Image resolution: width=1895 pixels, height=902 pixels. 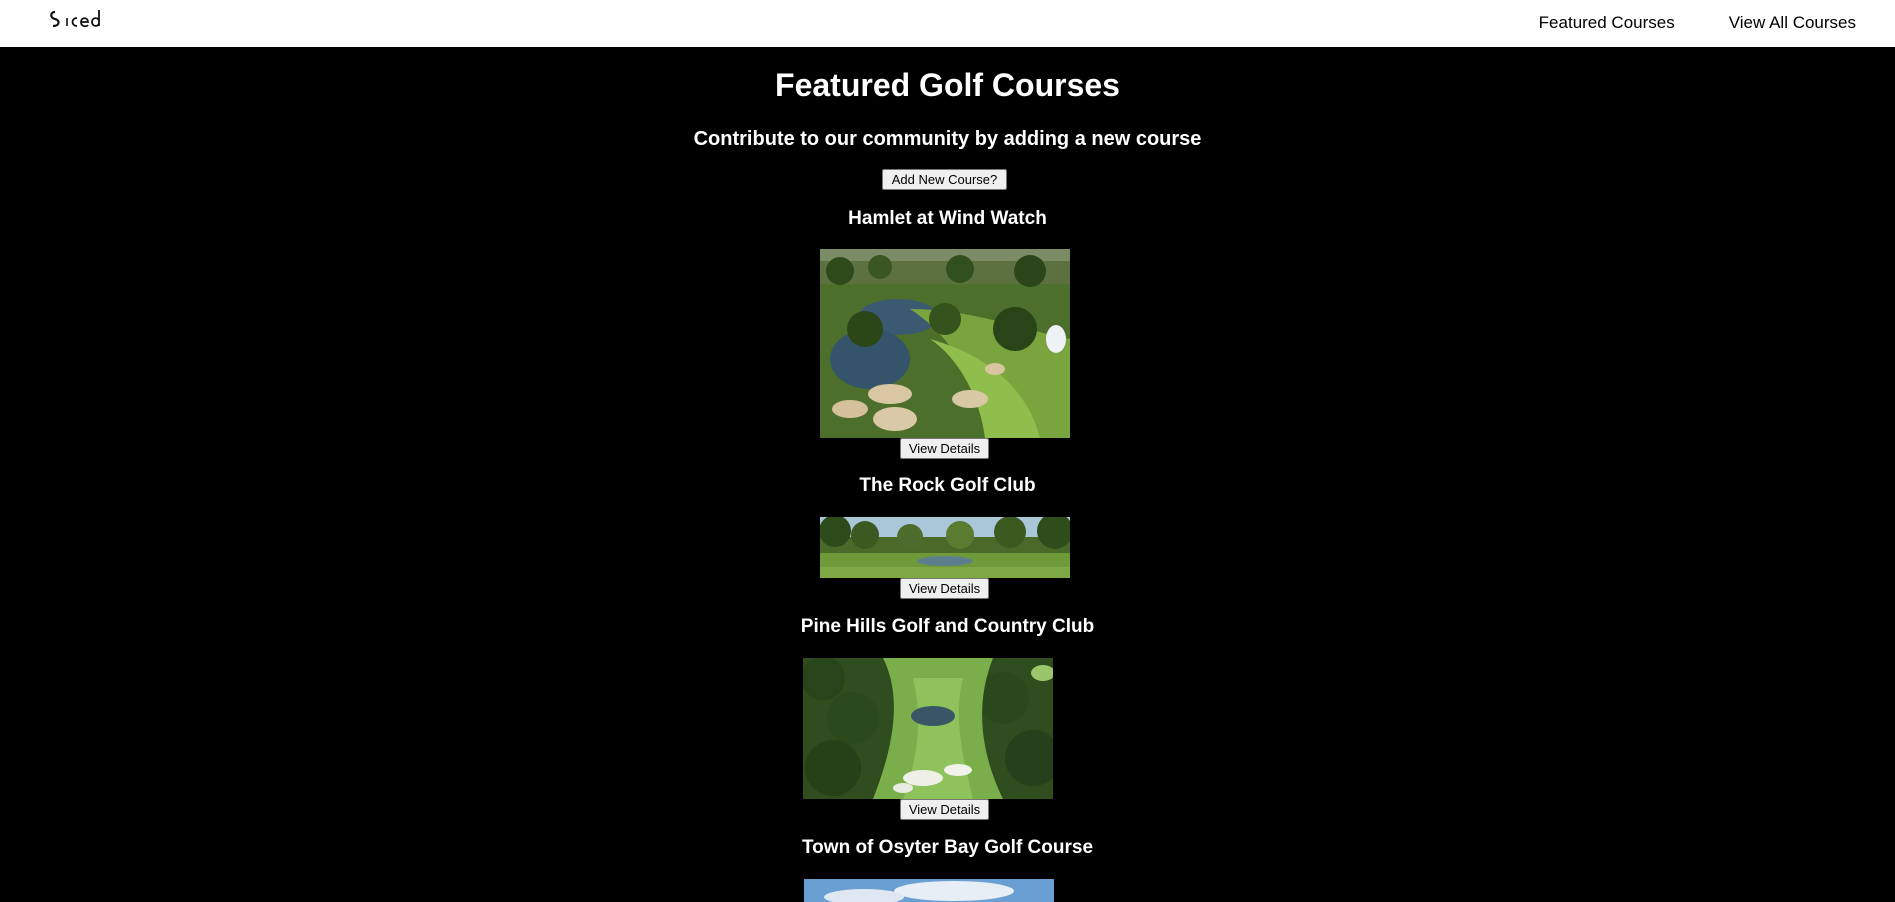 I want to click on top-navbar: Featured Courses View All Courses, so click(x=947, y=23).